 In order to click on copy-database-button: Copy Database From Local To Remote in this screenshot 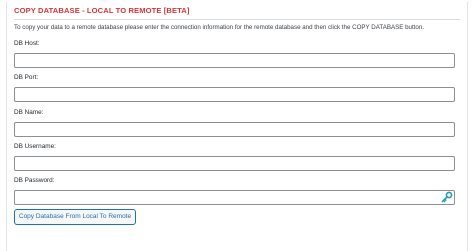, I will do `click(75, 217)`.